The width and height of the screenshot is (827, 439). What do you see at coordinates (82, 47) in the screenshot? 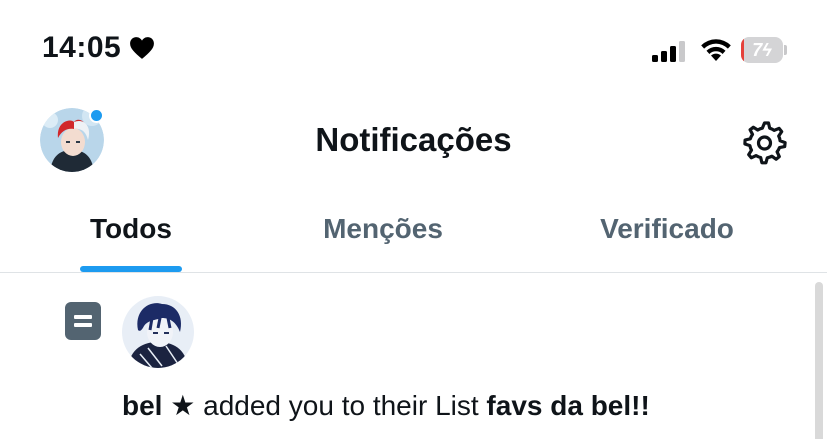
I see `time-text: 14:05` at bounding box center [82, 47].